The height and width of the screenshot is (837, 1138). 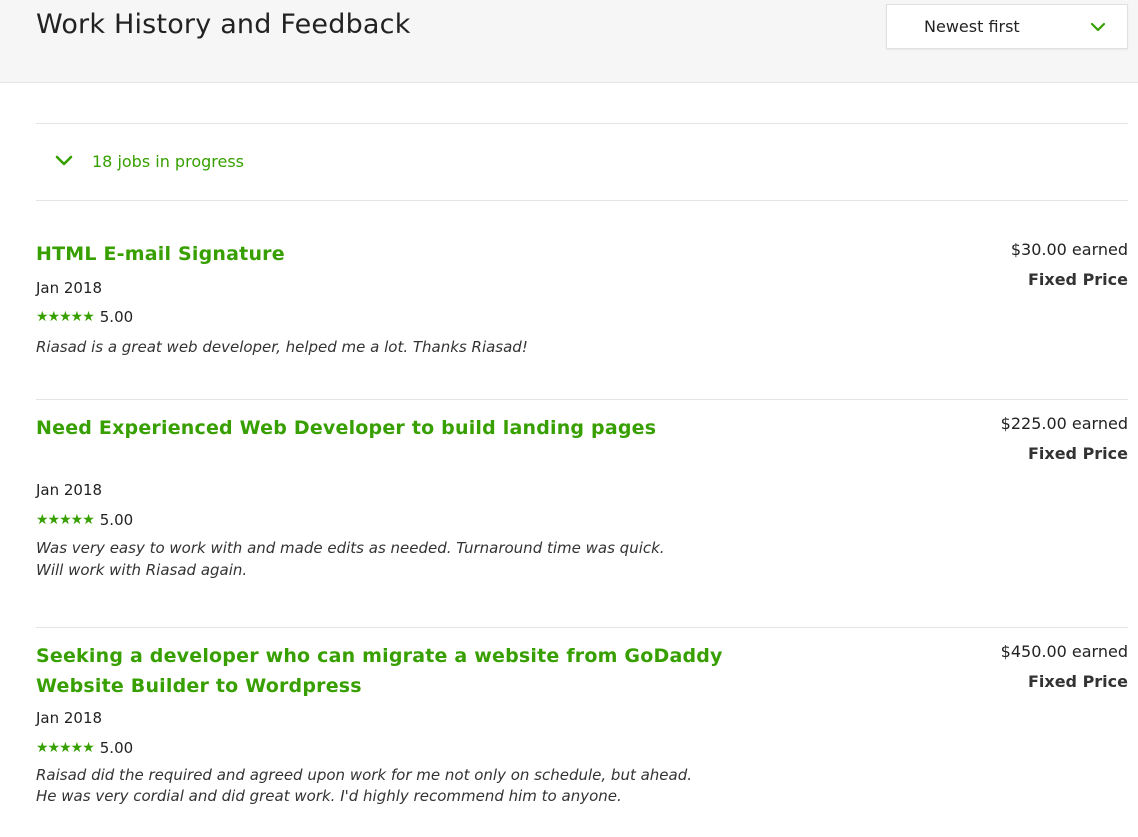 What do you see at coordinates (1064, 423) in the screenshot?
I see `job-earned: $225.00 earned` at bounding box center [1064, 423].